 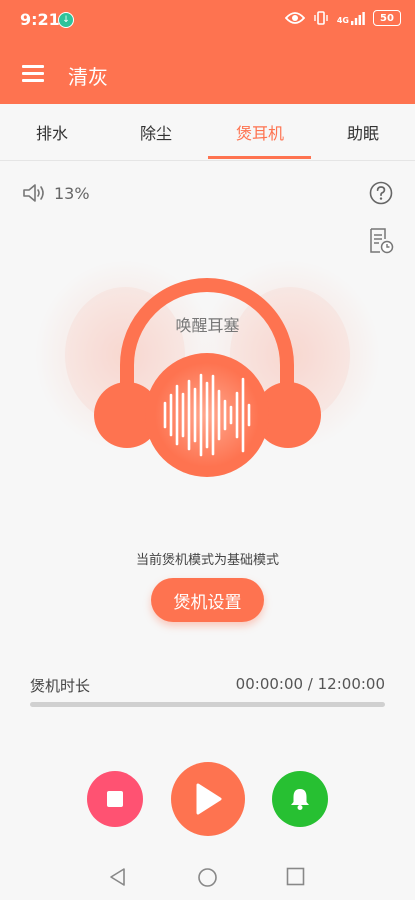 What do you see at coordinates (321, 18) in the screenshot?
I see `vibrate-icon` at bounding box center [321, 18].